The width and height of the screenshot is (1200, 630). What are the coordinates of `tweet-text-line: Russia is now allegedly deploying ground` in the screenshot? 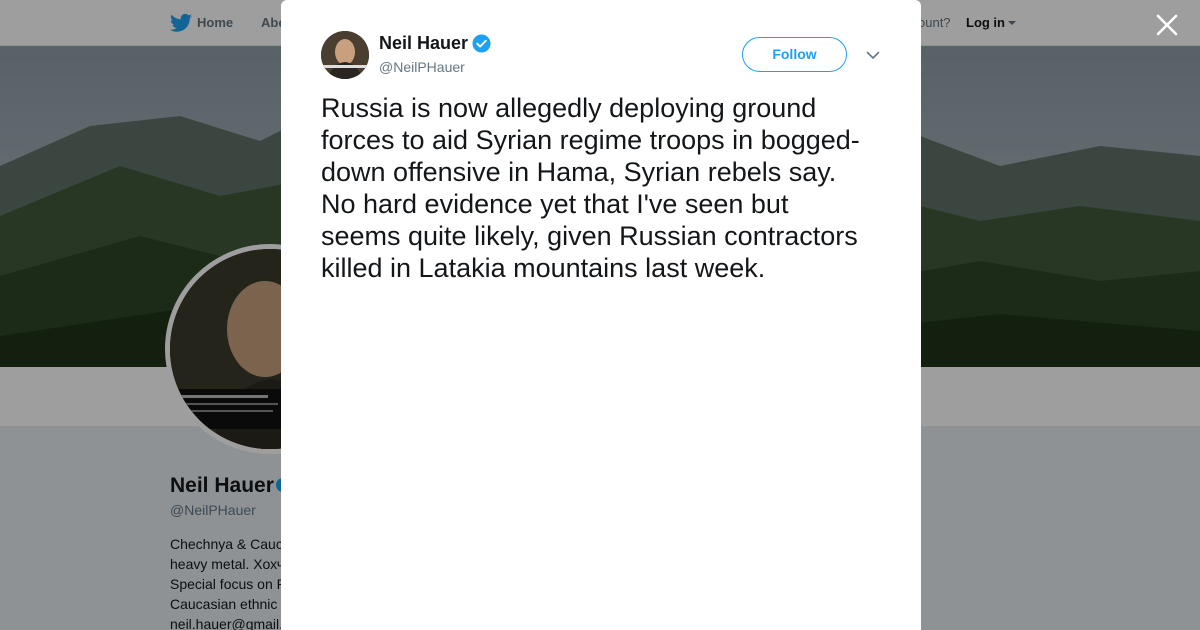 It's located at (569, 108).